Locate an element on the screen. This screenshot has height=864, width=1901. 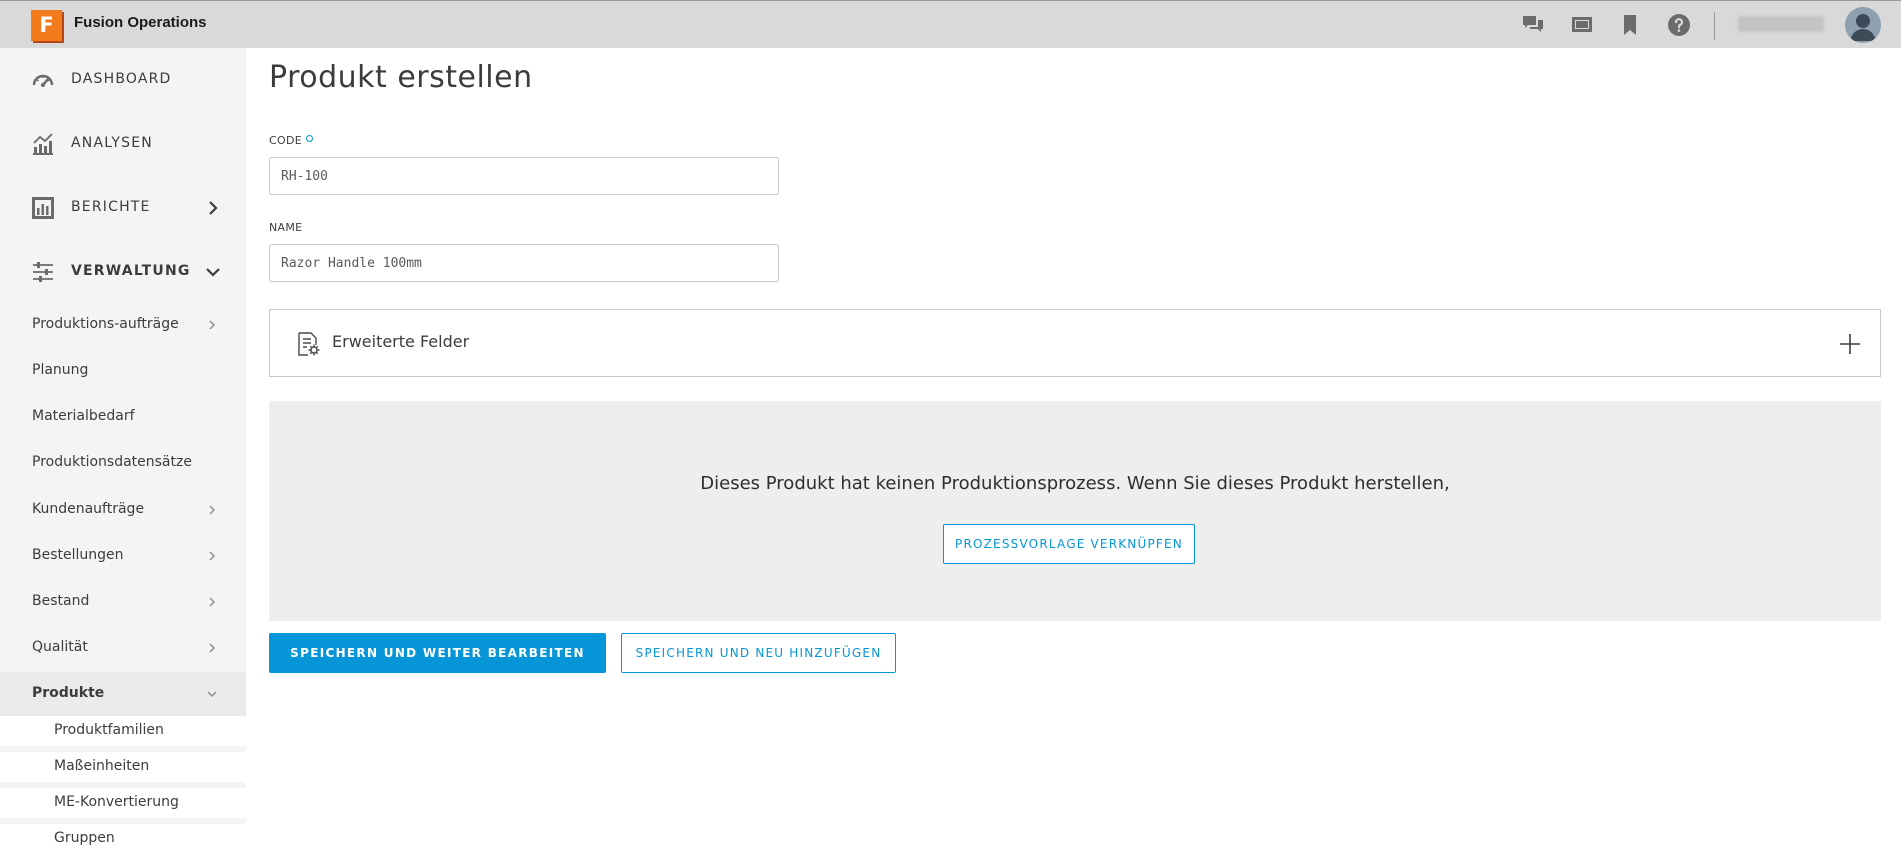
help-icon is located at coordinates (1679, 25).